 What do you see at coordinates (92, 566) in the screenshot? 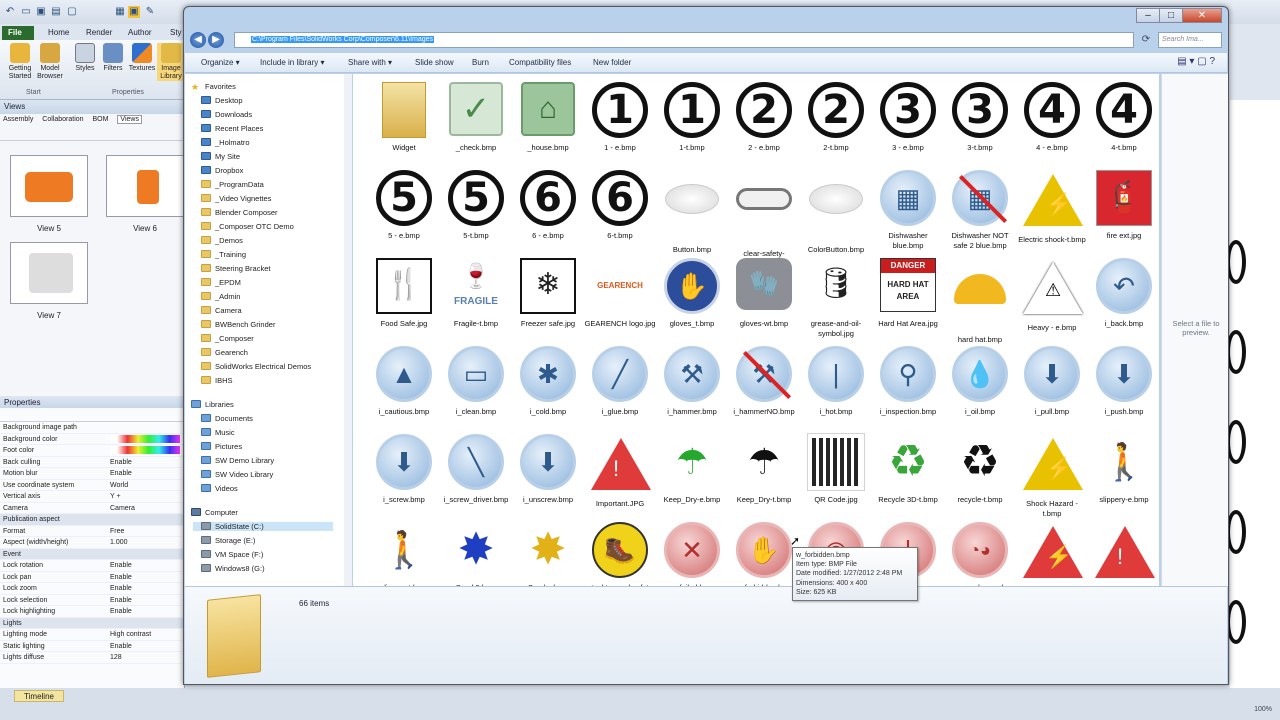
I see `property-row: Lock rotation Enable` at bounding box center [92, 566].